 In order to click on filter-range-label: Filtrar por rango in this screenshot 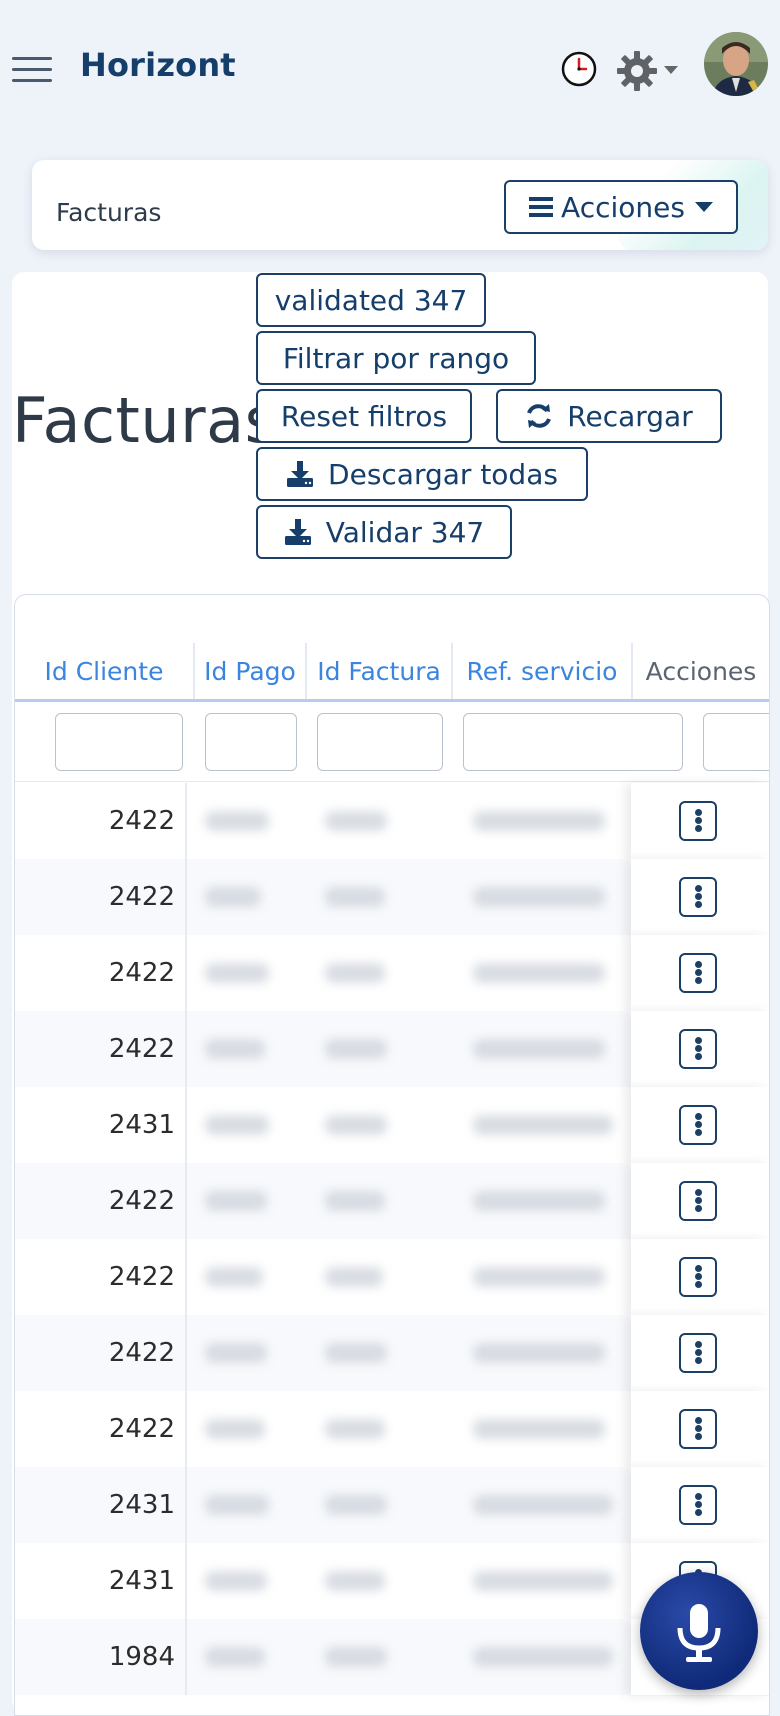, I will do `click(396, 358)`.